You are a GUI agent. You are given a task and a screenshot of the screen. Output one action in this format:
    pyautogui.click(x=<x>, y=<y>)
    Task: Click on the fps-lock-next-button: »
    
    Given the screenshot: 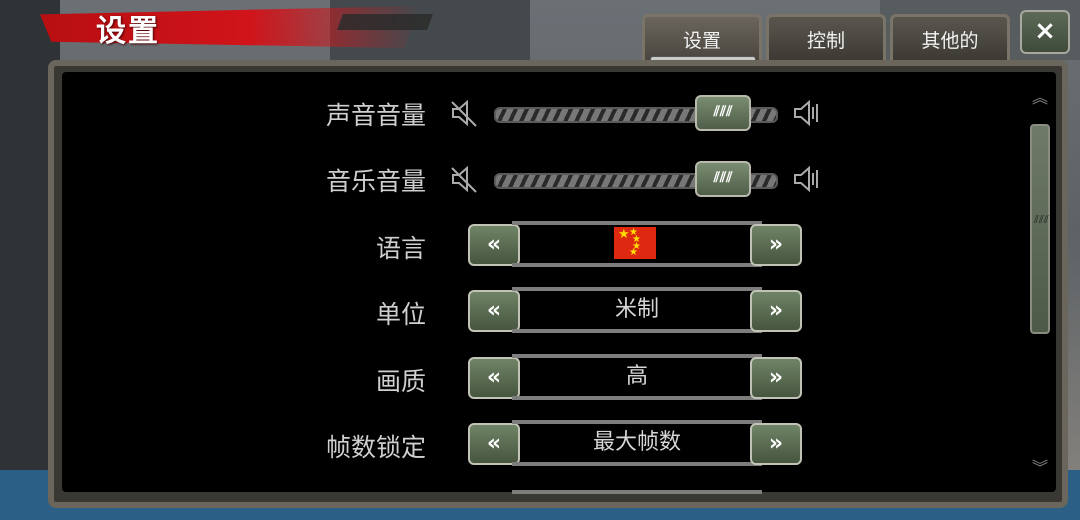 What is the action you would take?
    pyautogui.click(x=776, y=444)
    